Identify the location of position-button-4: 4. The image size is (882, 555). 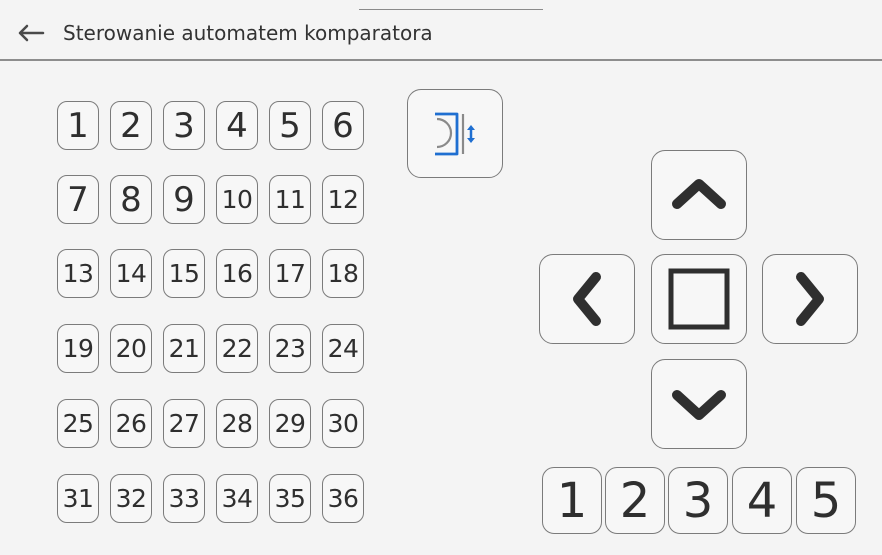
(237, 125).